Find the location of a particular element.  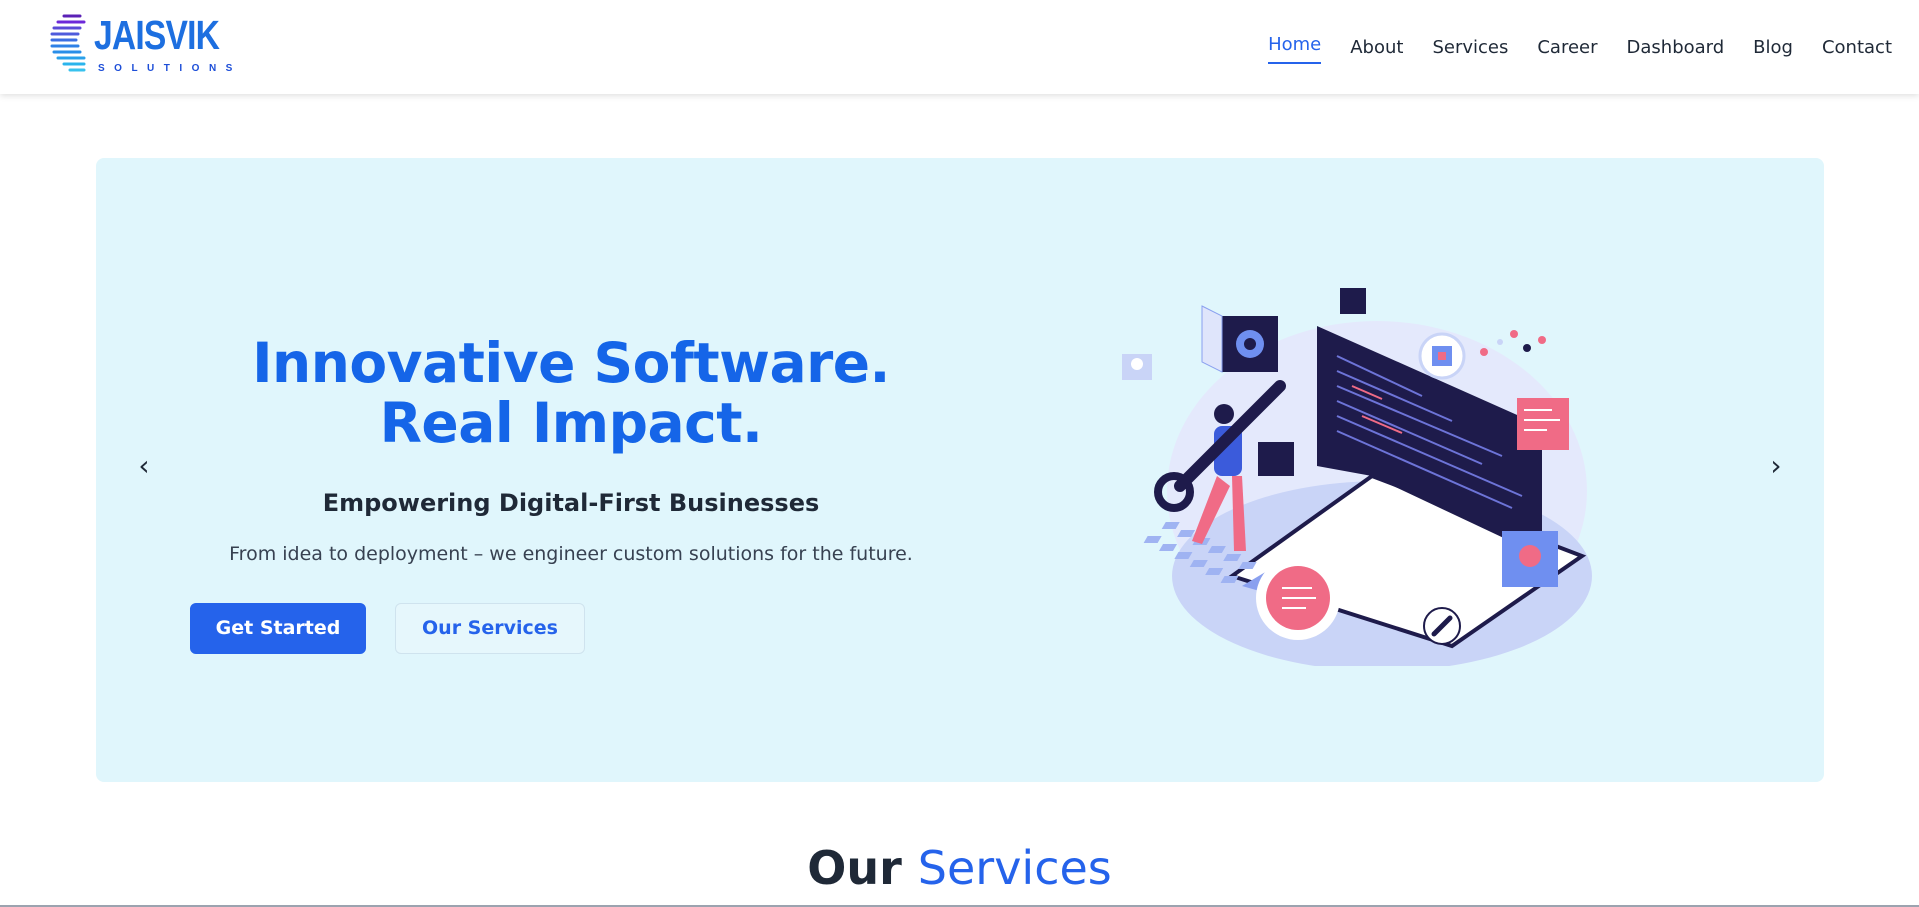

globe-lines-icon is located at coordinates (68, 43).